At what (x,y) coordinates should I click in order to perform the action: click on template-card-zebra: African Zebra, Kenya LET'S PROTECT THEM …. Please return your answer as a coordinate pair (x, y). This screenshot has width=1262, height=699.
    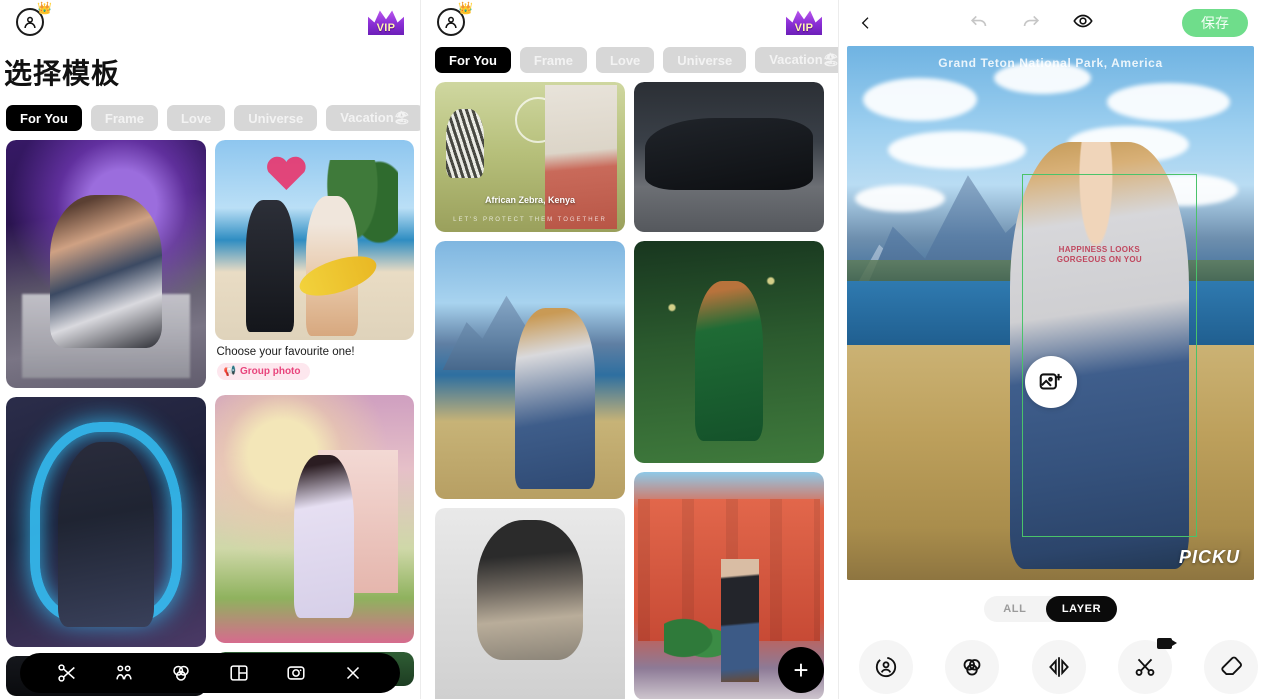
    Looking at the image, I should click on (530, 157).